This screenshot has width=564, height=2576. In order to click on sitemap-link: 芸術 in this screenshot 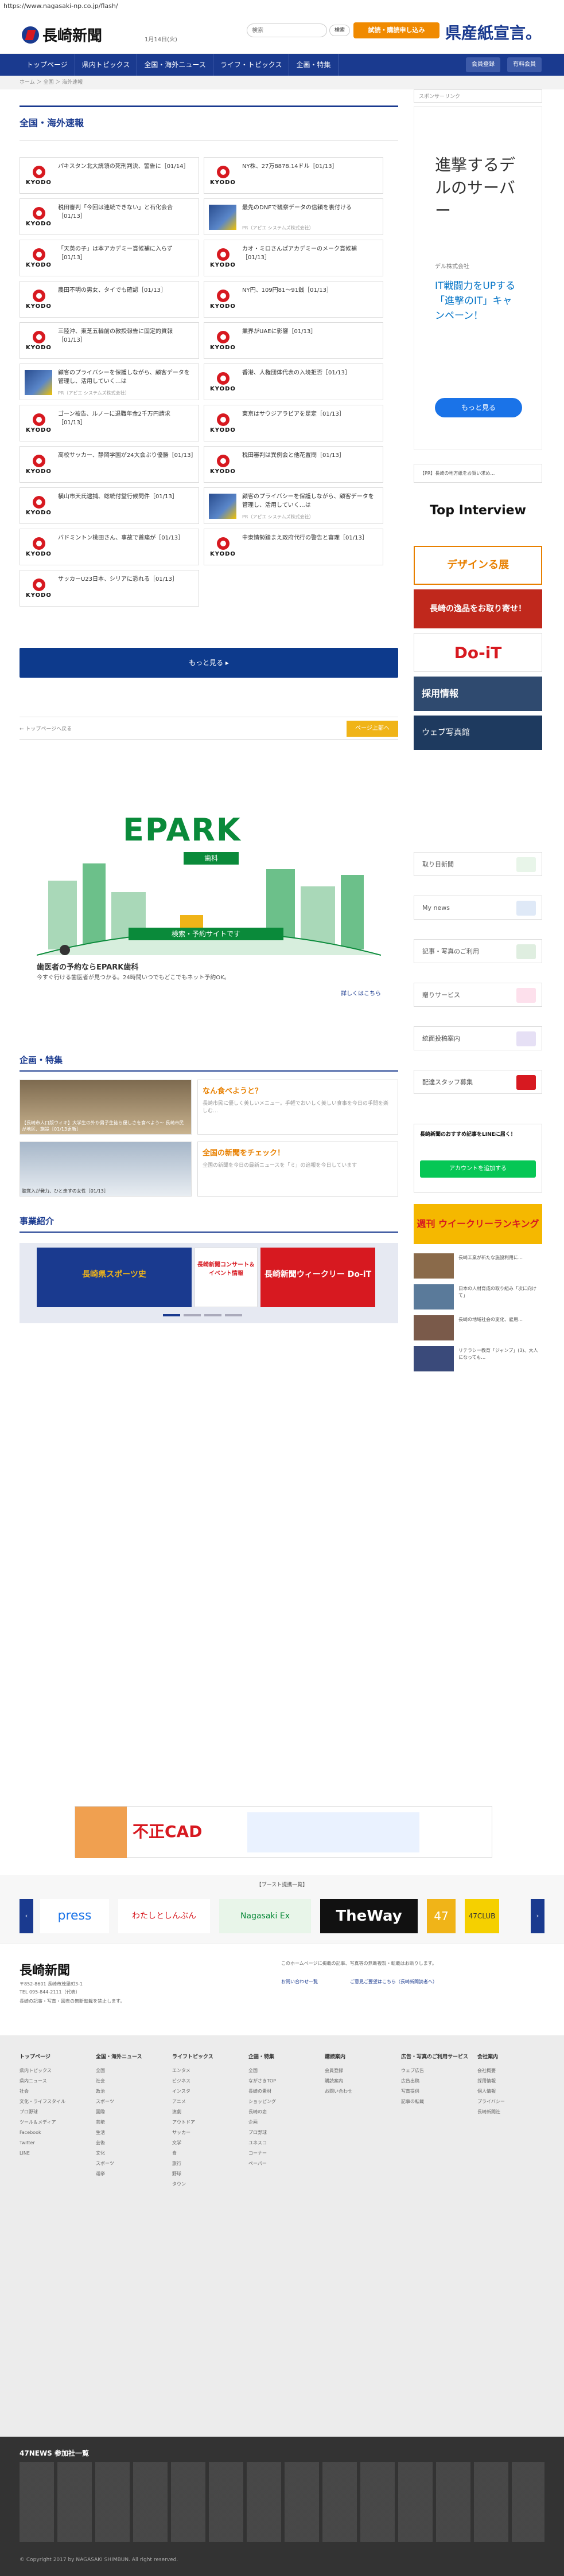, I will do `click(130, 2143)`.